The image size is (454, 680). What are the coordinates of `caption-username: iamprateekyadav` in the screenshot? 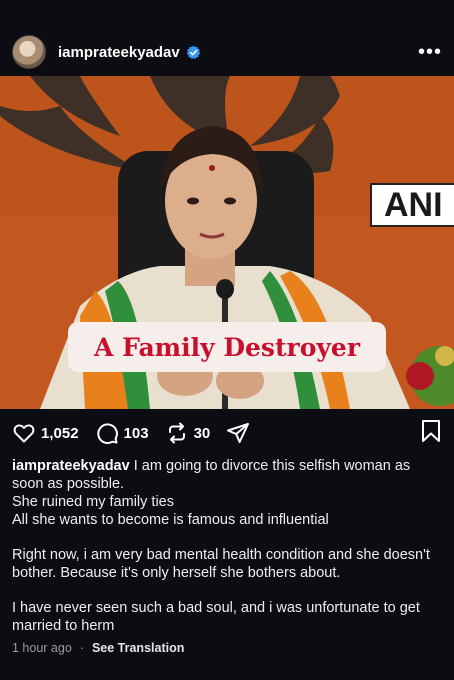 It's located at (71, 466).